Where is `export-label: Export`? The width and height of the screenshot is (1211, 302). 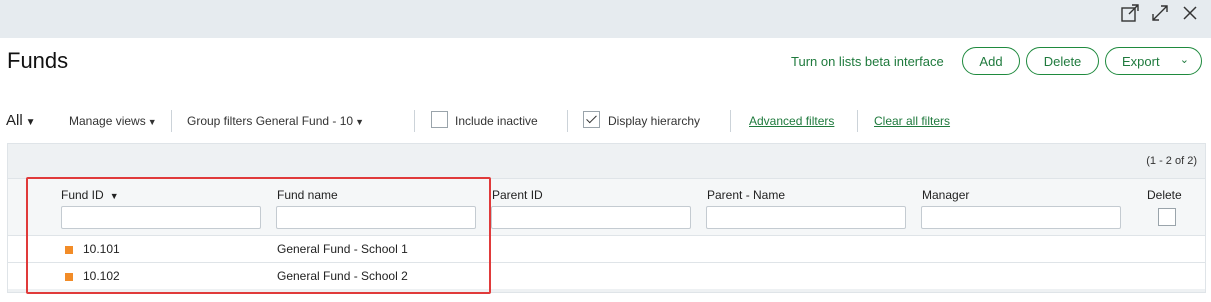 export-label: Export is located at coordinates (1141, 61).